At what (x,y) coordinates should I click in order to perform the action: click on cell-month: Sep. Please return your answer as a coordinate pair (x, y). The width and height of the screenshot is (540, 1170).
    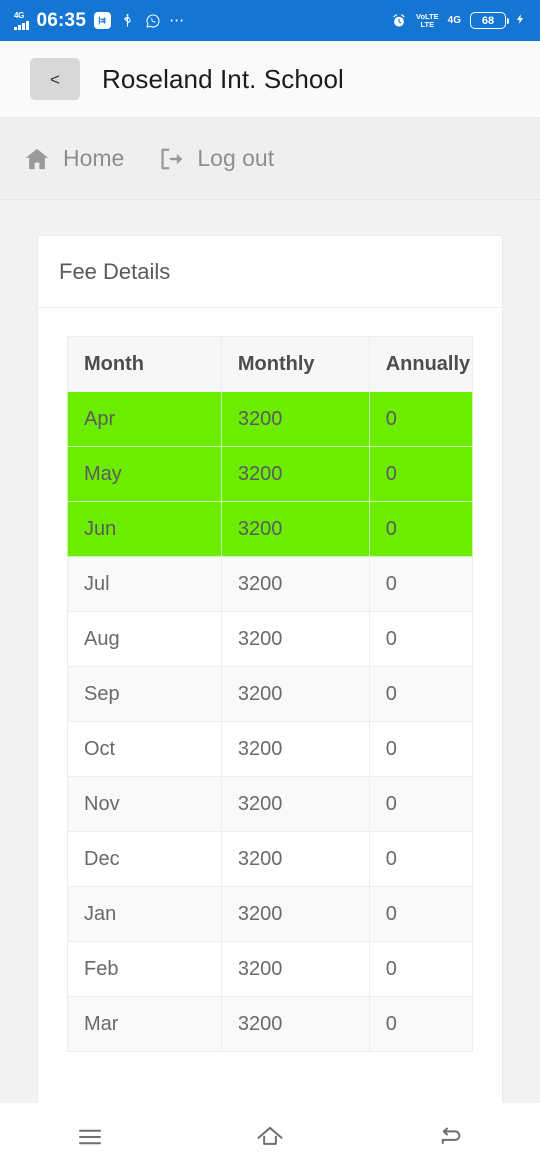
    Looking at the image, I should click on (144, 694).